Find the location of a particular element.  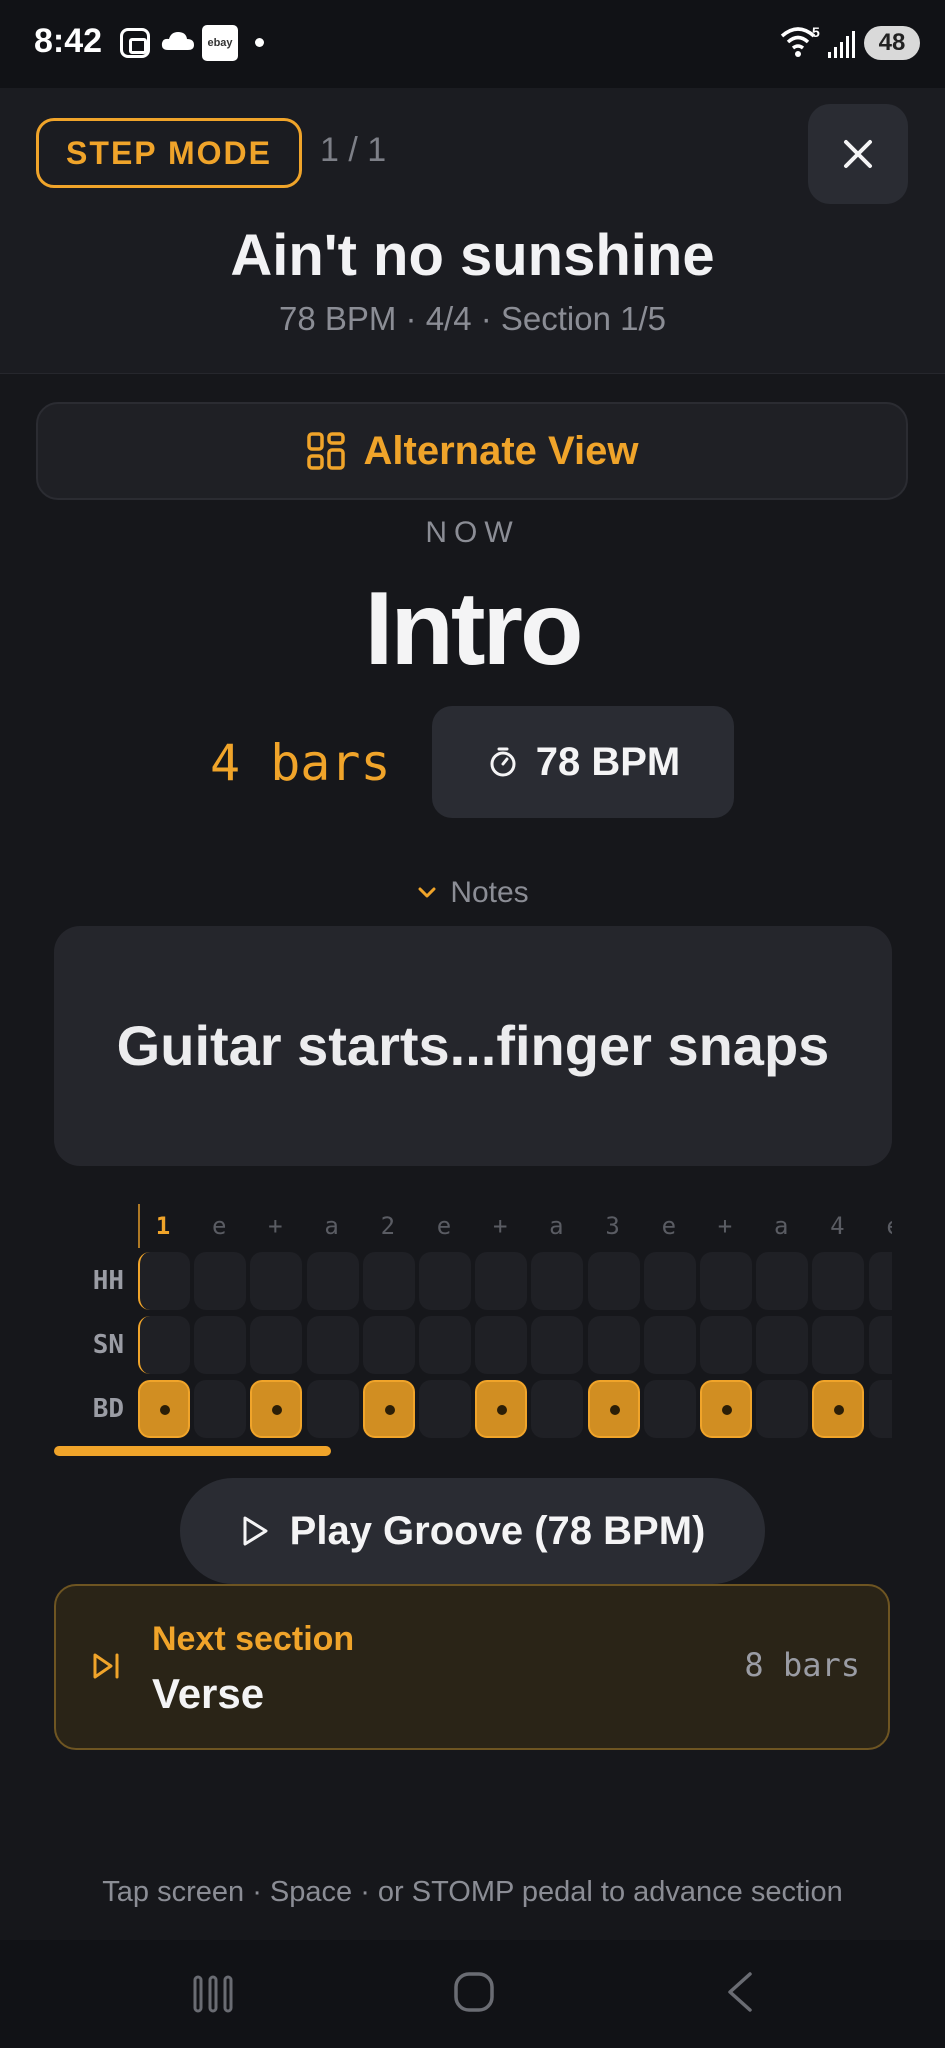

play-groove-button: Play Groove (78 BPM) is located at coordinates (472, 1531).